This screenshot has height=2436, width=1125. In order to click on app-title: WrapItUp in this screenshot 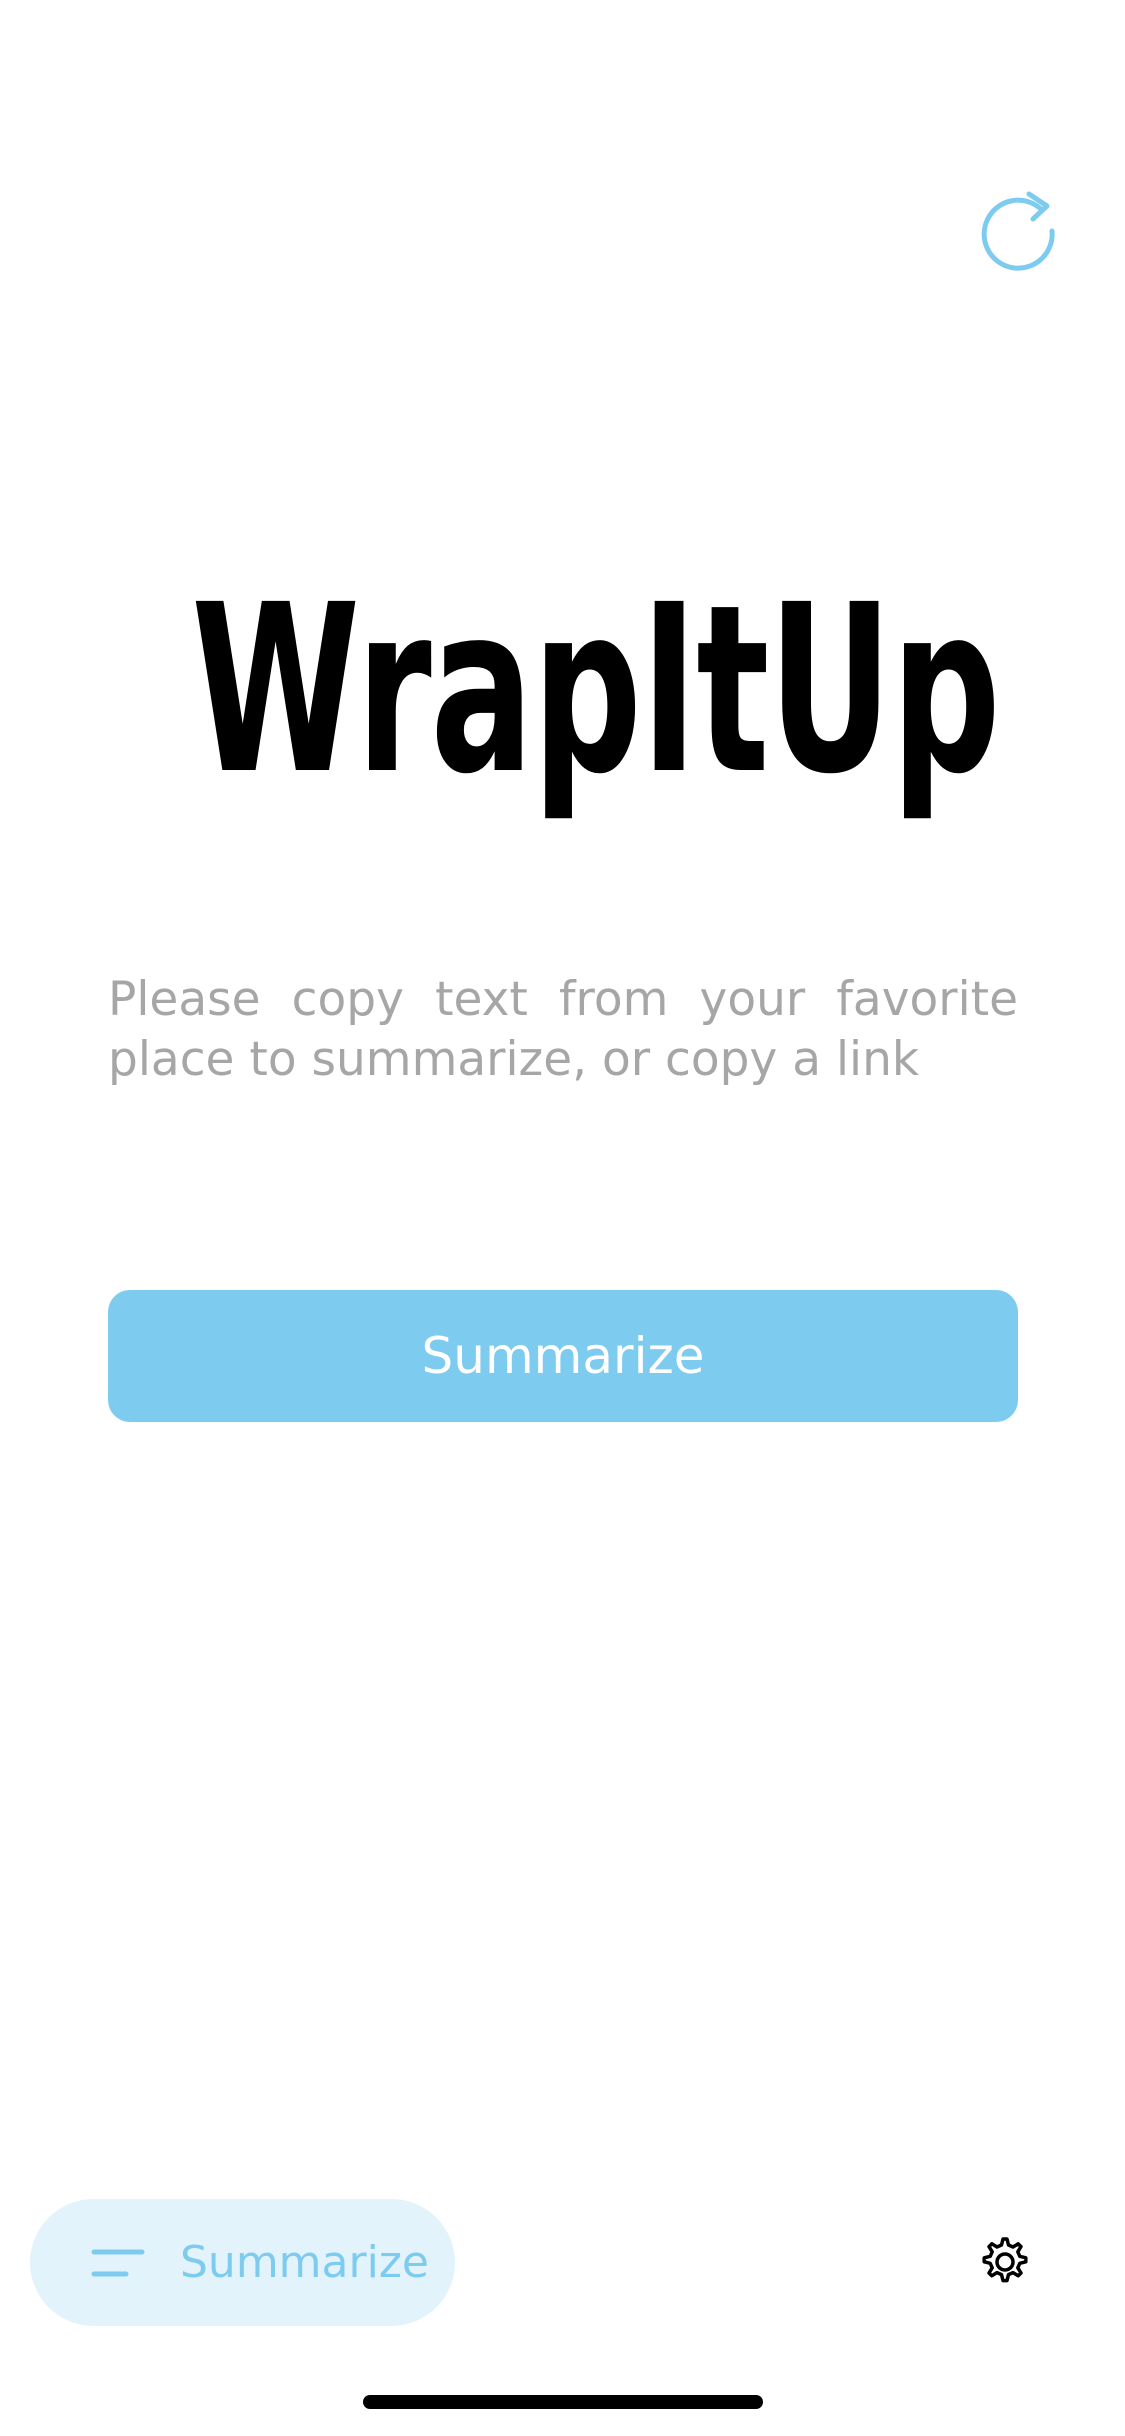, I will do `click(596, 690)`.